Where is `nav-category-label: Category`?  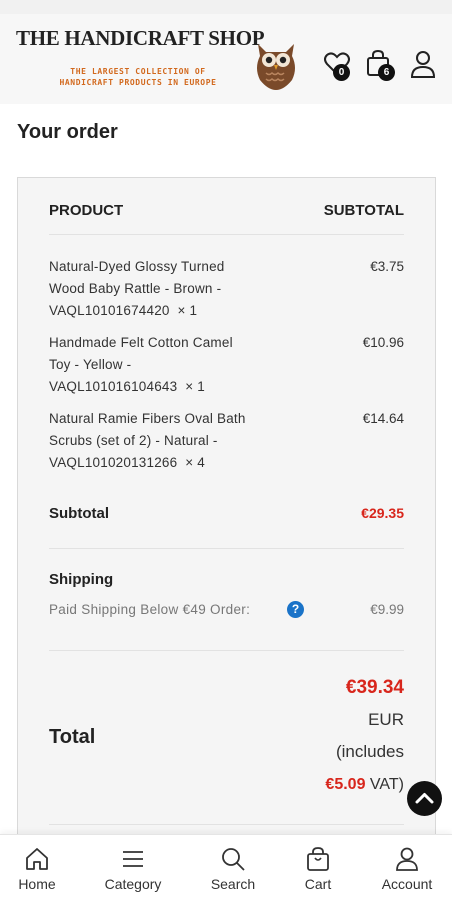
nav-category-label: Category is located at coordinates (133, 884).